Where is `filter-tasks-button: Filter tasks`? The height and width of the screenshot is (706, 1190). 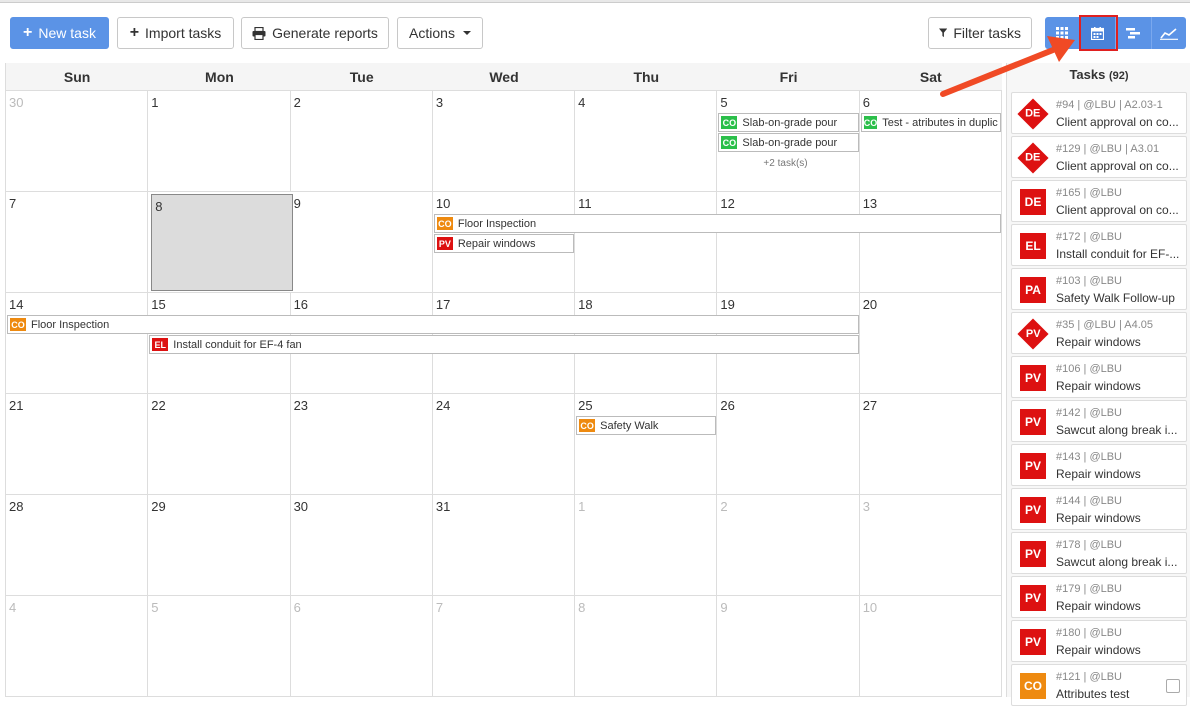
filter-tasks-button: Filter tasks is located at coordinates (980, 33).